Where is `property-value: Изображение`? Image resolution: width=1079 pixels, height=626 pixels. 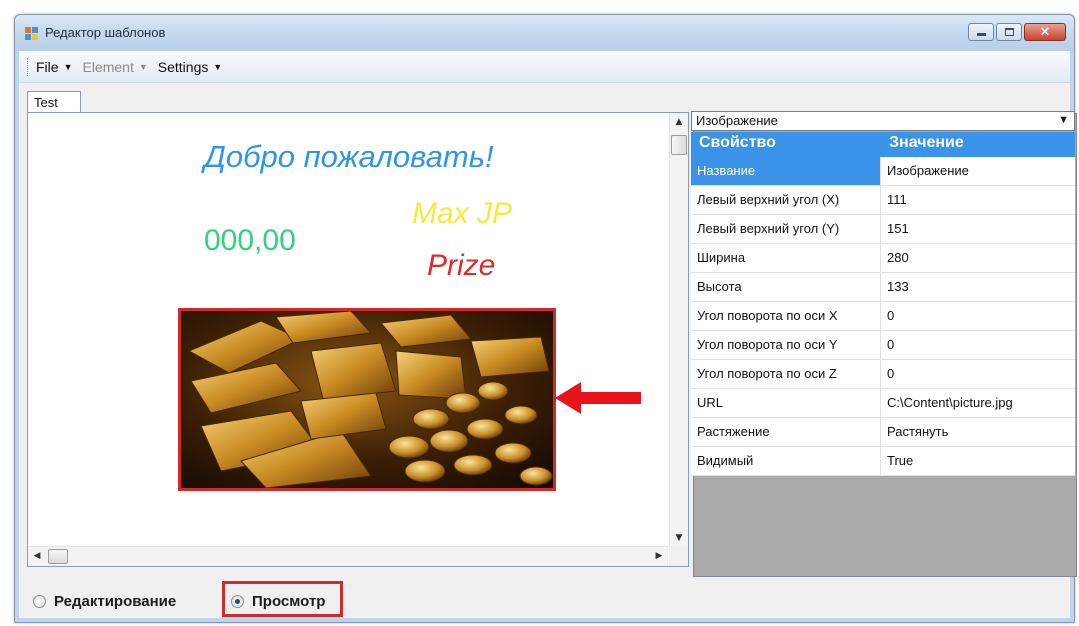
property-value: Изображение is located at coordinates (978, 171).